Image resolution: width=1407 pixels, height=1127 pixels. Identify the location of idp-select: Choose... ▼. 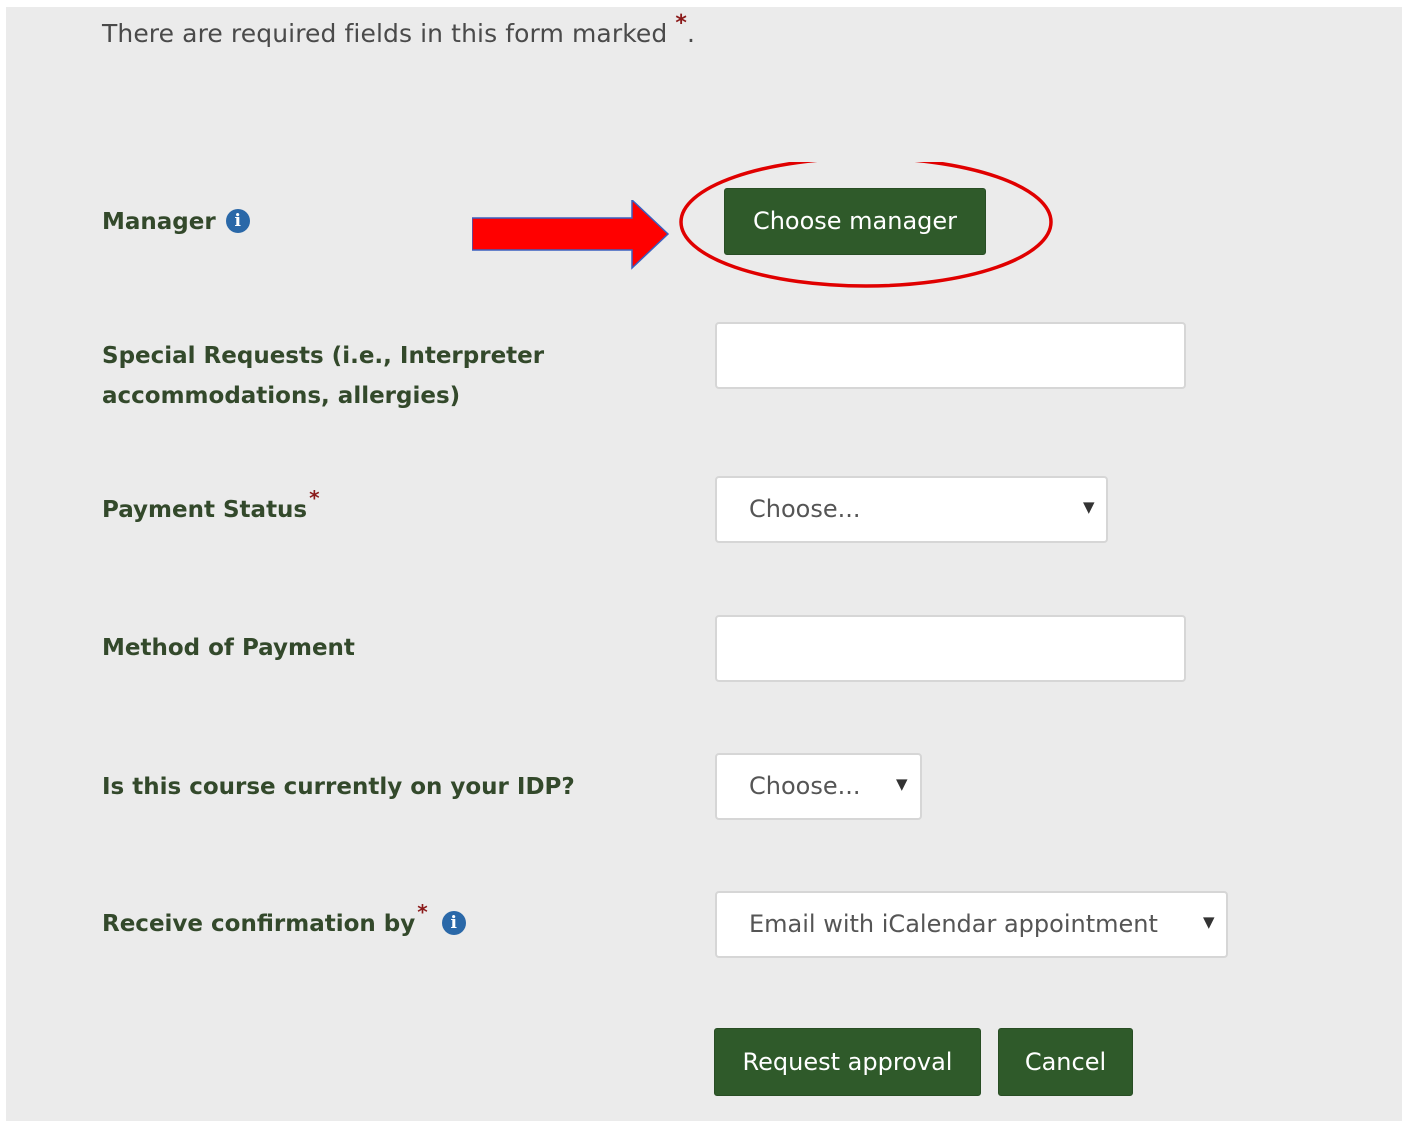
(818, 786).